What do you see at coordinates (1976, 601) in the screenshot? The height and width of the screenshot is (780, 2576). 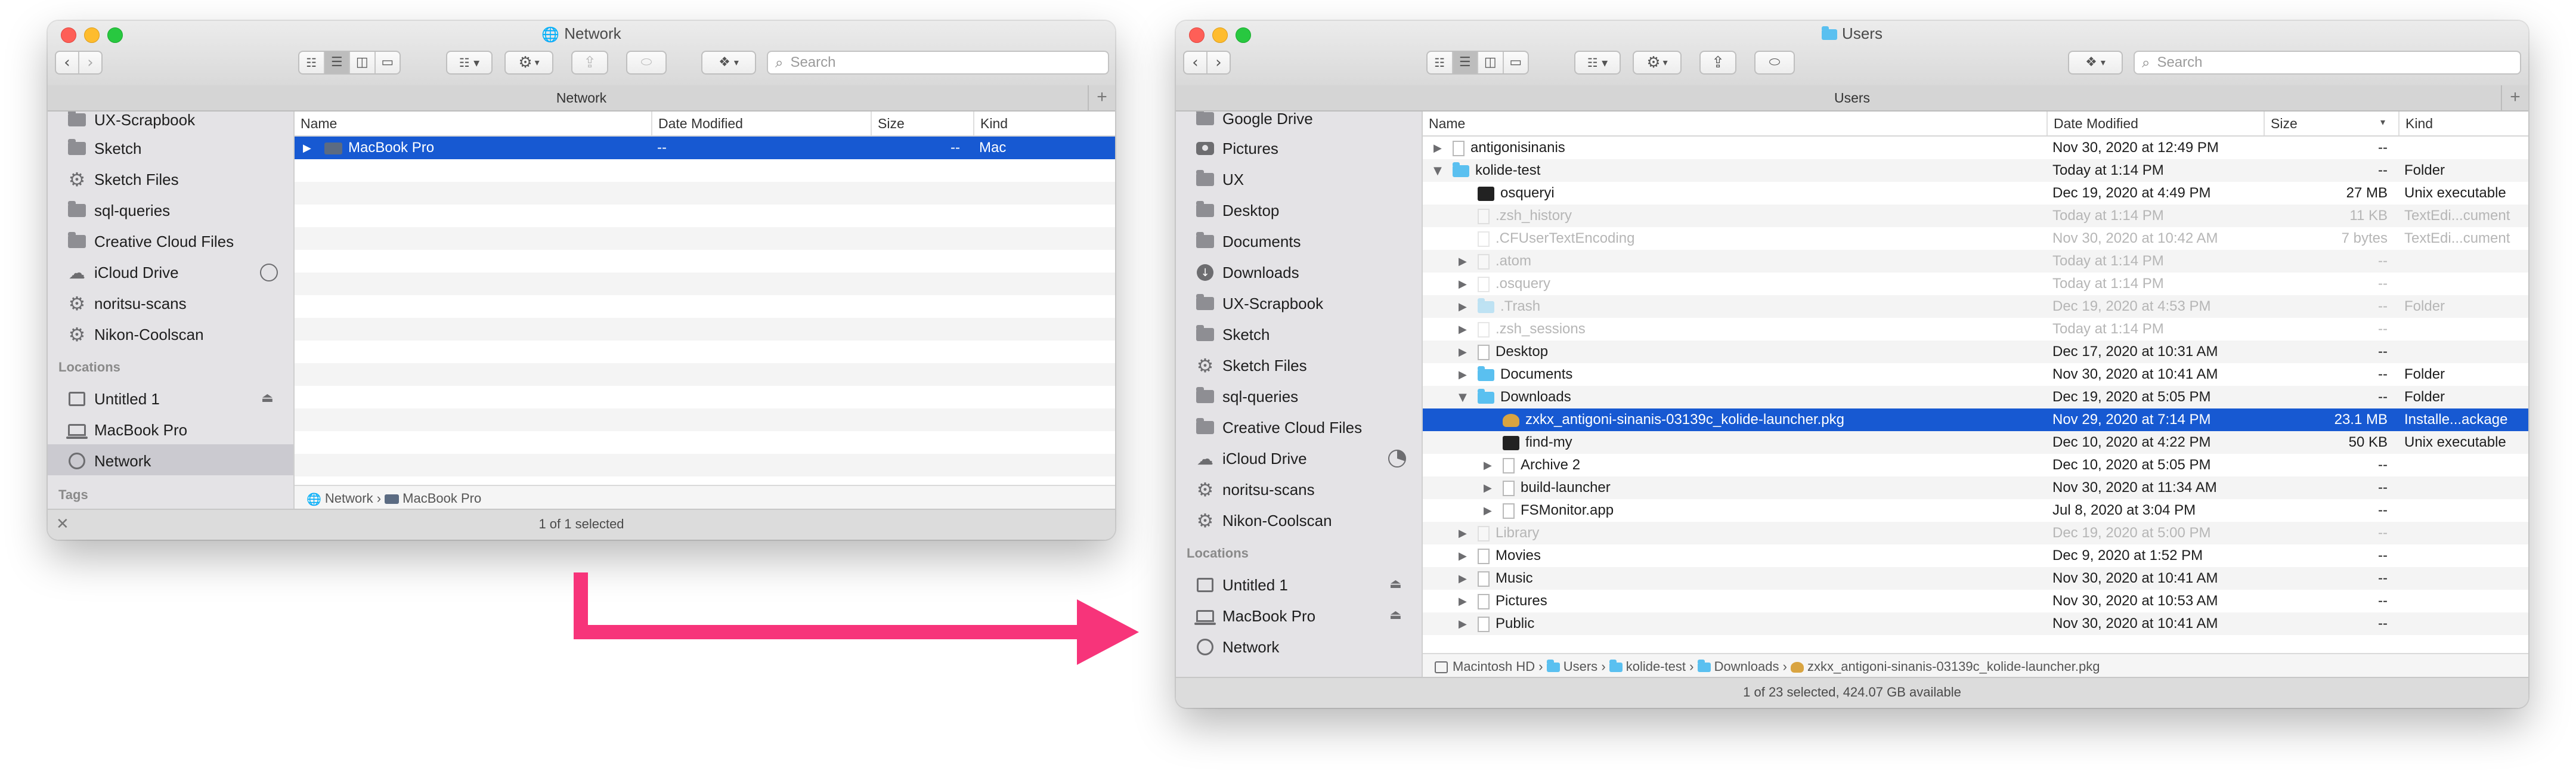 I see `table-row: ▶ Pictures Nov 30, 2020 at 10:53 AM --` at bounding box center [1976, 601].